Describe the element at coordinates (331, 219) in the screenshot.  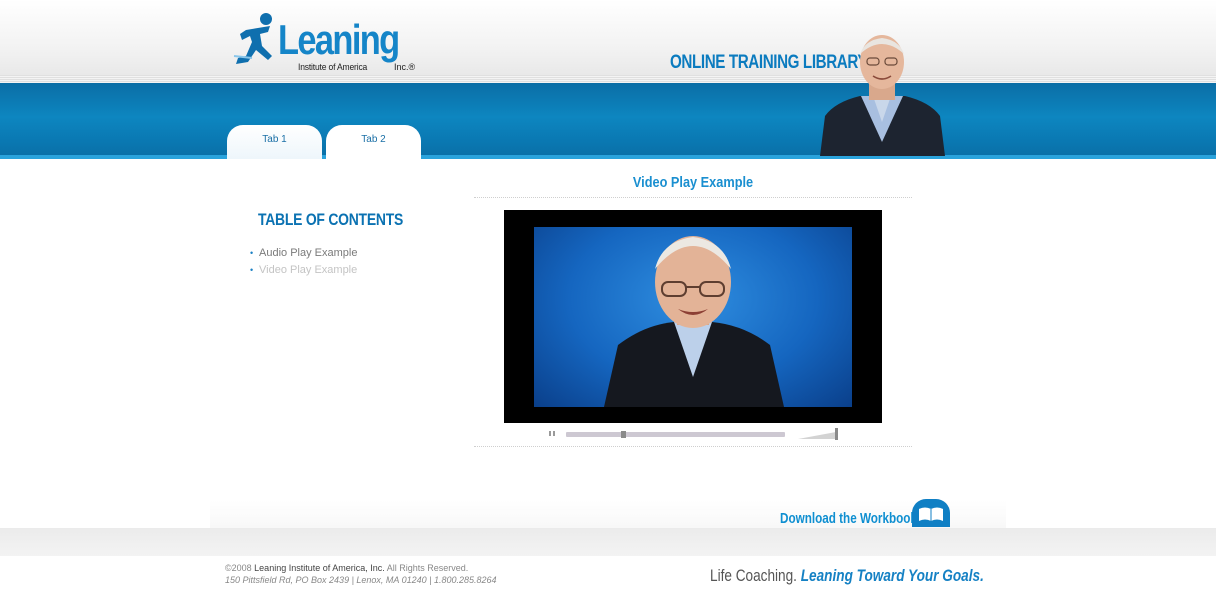
I see `toc-title: TABLE OF CONTENTS` at that location.